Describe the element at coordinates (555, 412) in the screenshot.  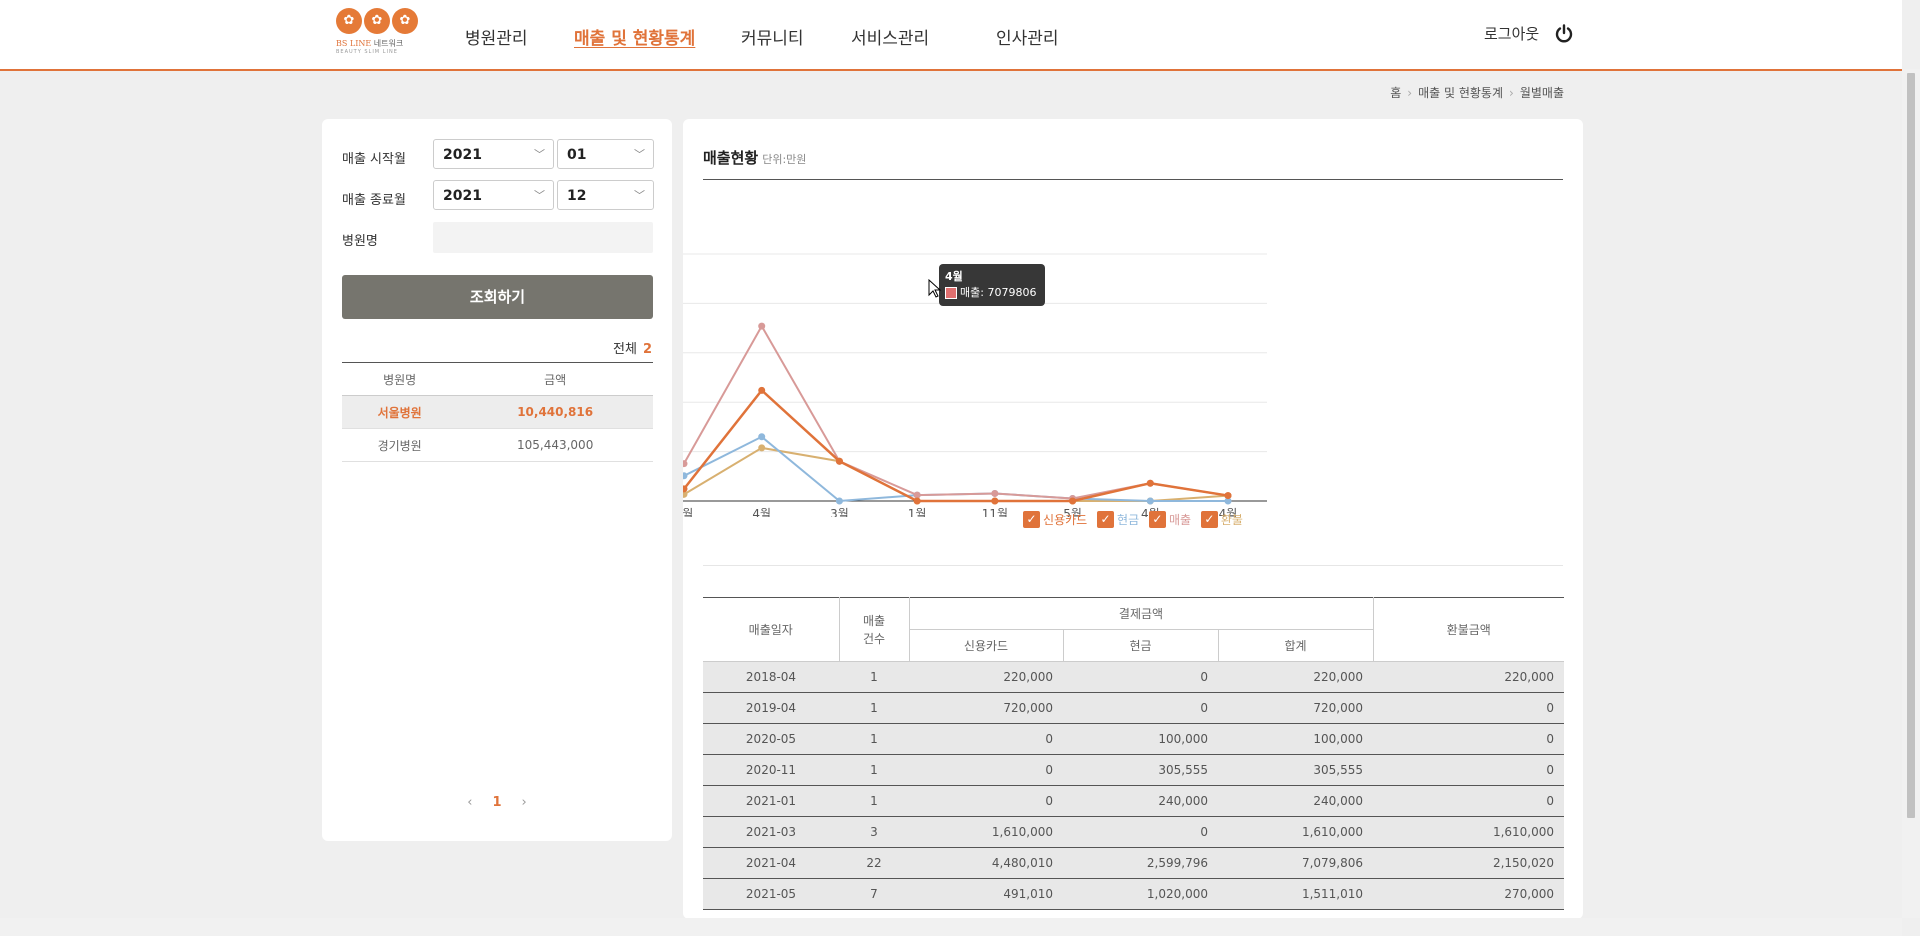
I see `hospital-amount-cell: 10,440,816` at that location.